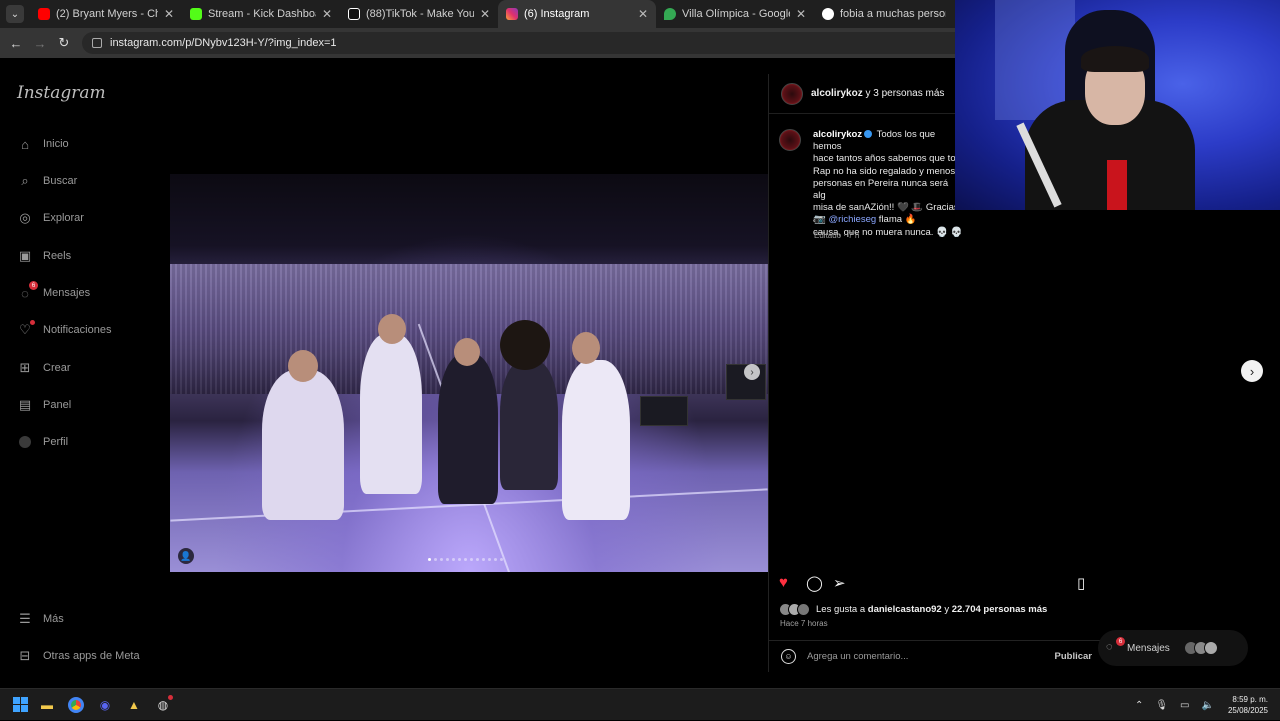 This screenshot has width=1280, height=721. I want to click on search-icon: ⌕, so click(25, 180).